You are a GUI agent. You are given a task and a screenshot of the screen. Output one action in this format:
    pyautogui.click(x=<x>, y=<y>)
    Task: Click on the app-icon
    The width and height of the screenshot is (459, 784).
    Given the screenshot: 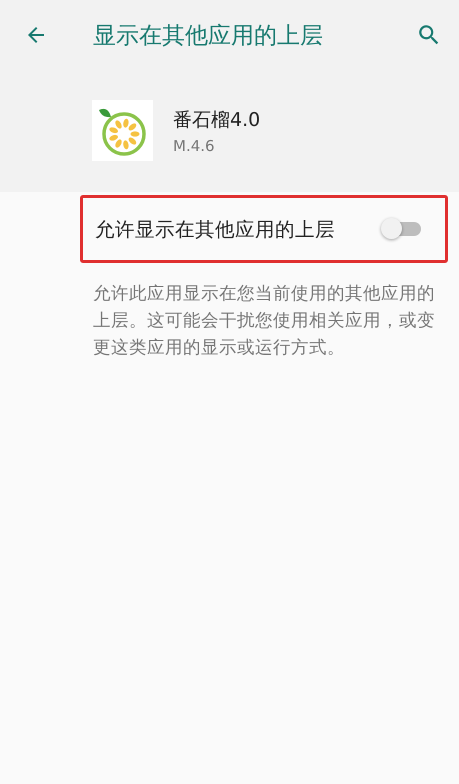 What is the action you would take?
    pyautogui.click(x=122, y=130)
    